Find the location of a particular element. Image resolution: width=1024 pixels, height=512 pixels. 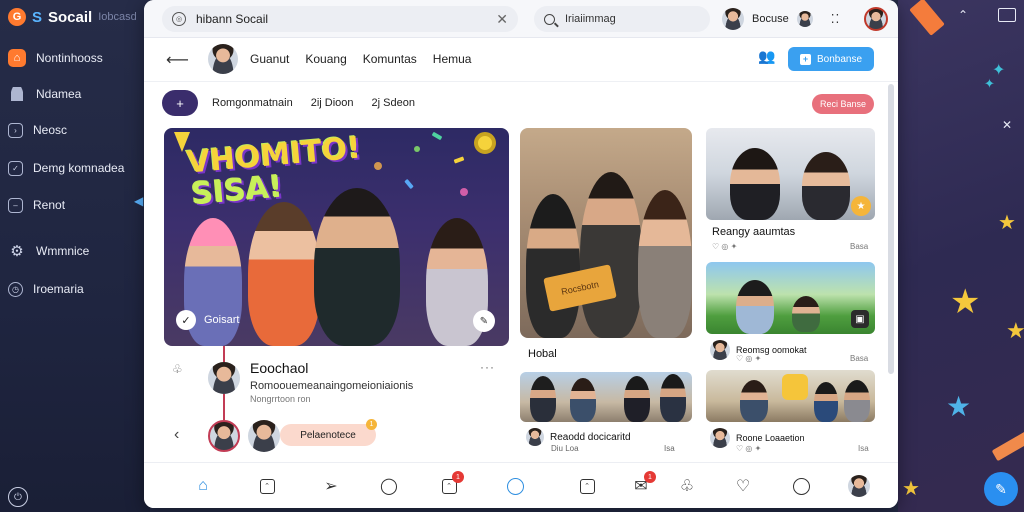

tab-events: Kouang is located at coordinates (325, 59).